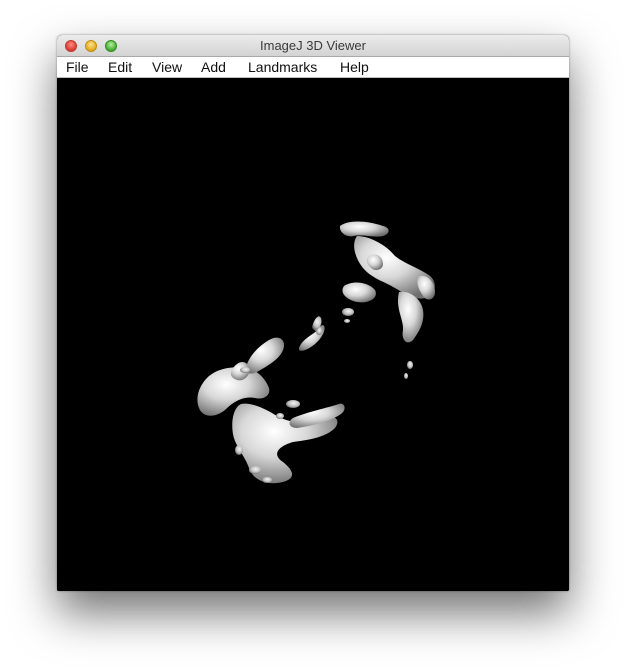  What do you see at coordinates (167, 67) in the screenshot?
I see `menu-view: View` at bounding box center [167, 67].